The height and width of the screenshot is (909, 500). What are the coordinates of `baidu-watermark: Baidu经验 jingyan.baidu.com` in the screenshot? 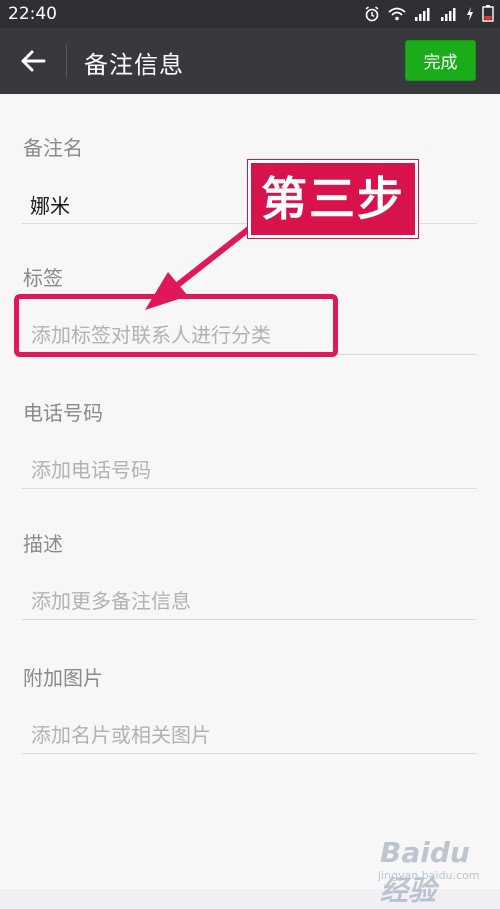 It's located at (420, 871).